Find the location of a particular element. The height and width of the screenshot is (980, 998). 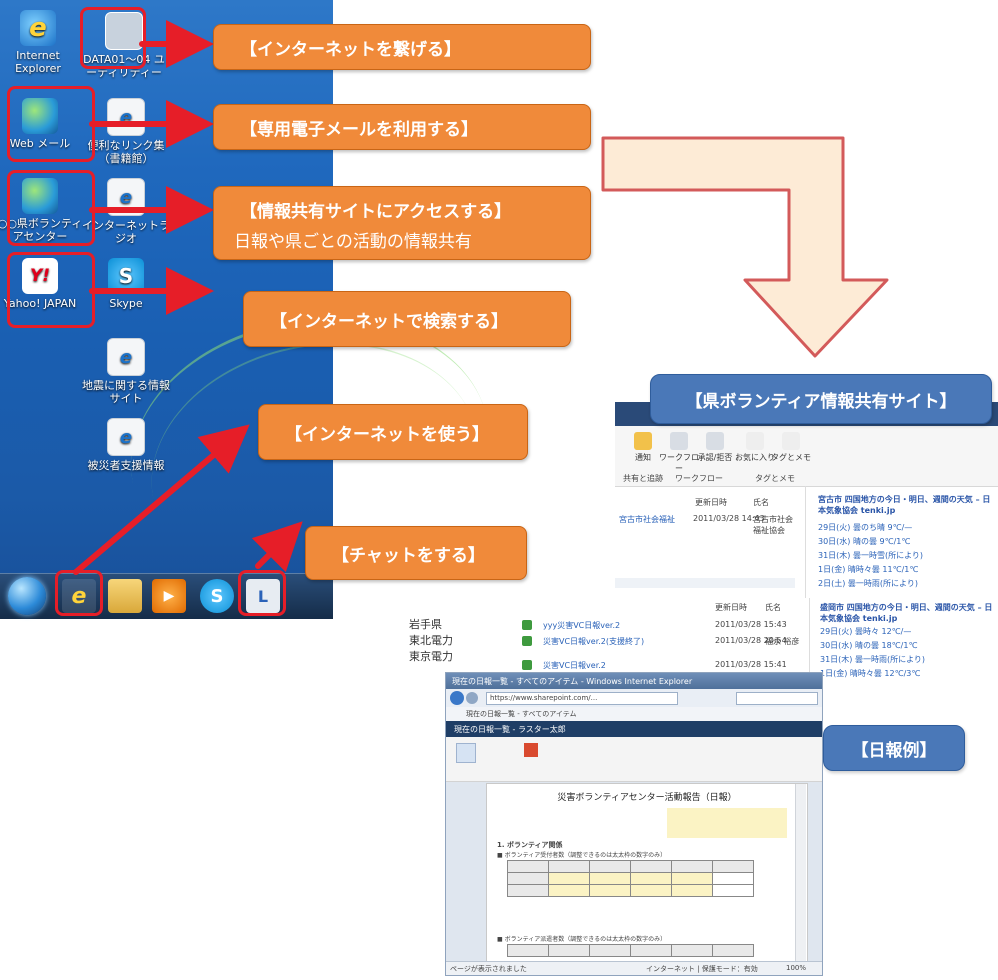

status-text: ページが表示されました is located at coordinates (488, 969).